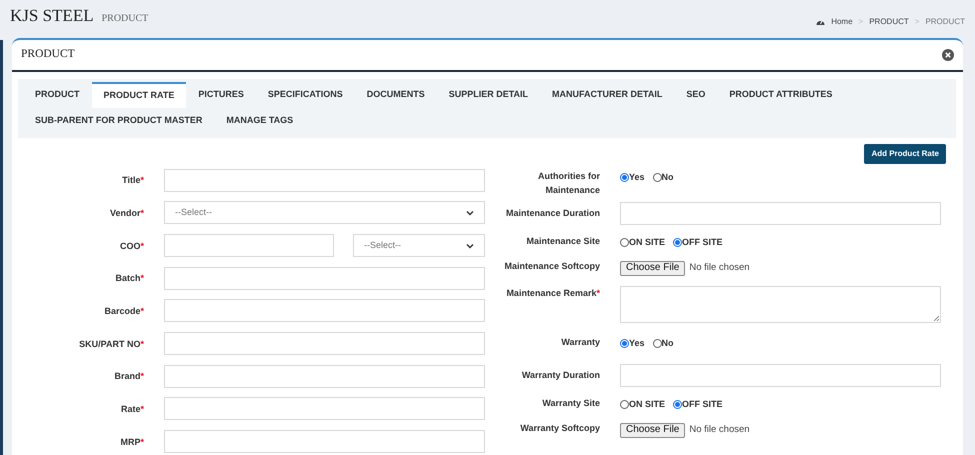 The width and height of the screenshot is (975, 455). I want to click on field-label: Warranty Softcopy, so click(560, 427).